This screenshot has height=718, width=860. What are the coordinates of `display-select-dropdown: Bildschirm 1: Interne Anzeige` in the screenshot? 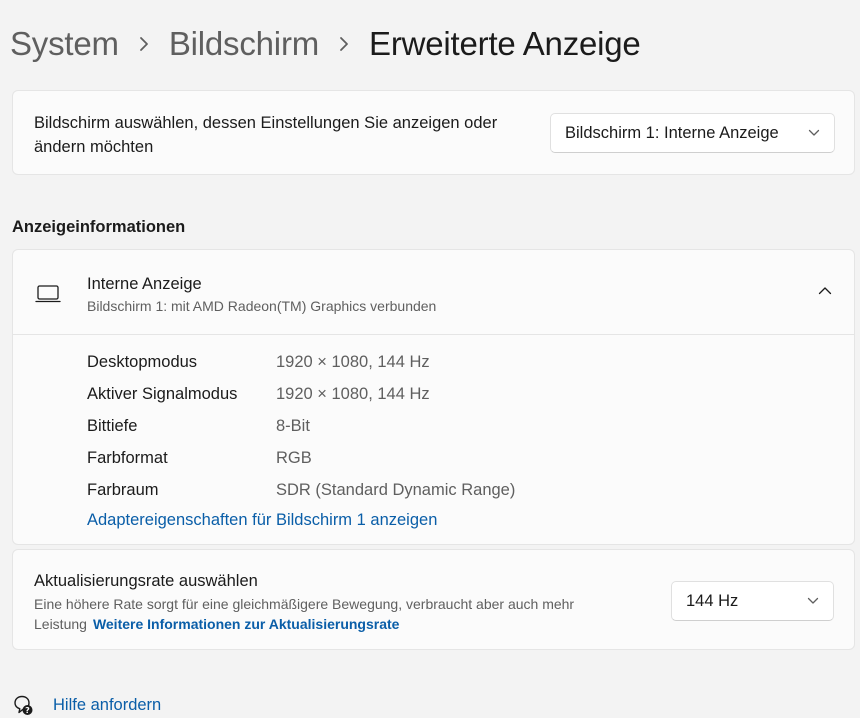 It's located at (692, 133).